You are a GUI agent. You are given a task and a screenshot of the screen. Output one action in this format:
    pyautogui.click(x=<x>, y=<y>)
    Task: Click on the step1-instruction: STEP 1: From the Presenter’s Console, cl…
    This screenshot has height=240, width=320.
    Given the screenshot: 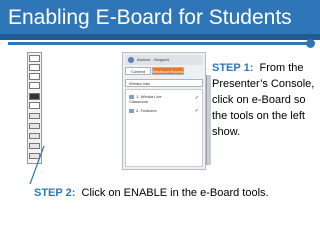 What is the action you would take?
    pyautogui.click(x=265, y=100)
    